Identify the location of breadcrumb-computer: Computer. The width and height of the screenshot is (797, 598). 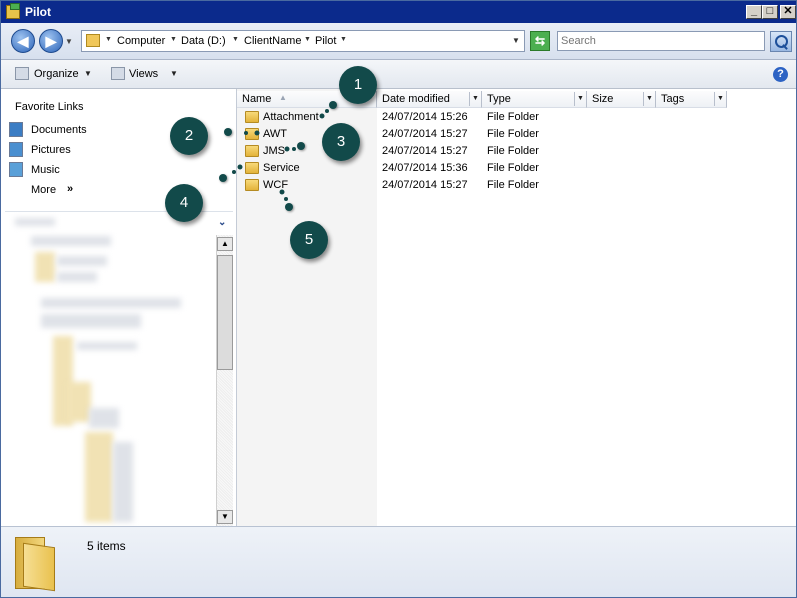
(141, 41).